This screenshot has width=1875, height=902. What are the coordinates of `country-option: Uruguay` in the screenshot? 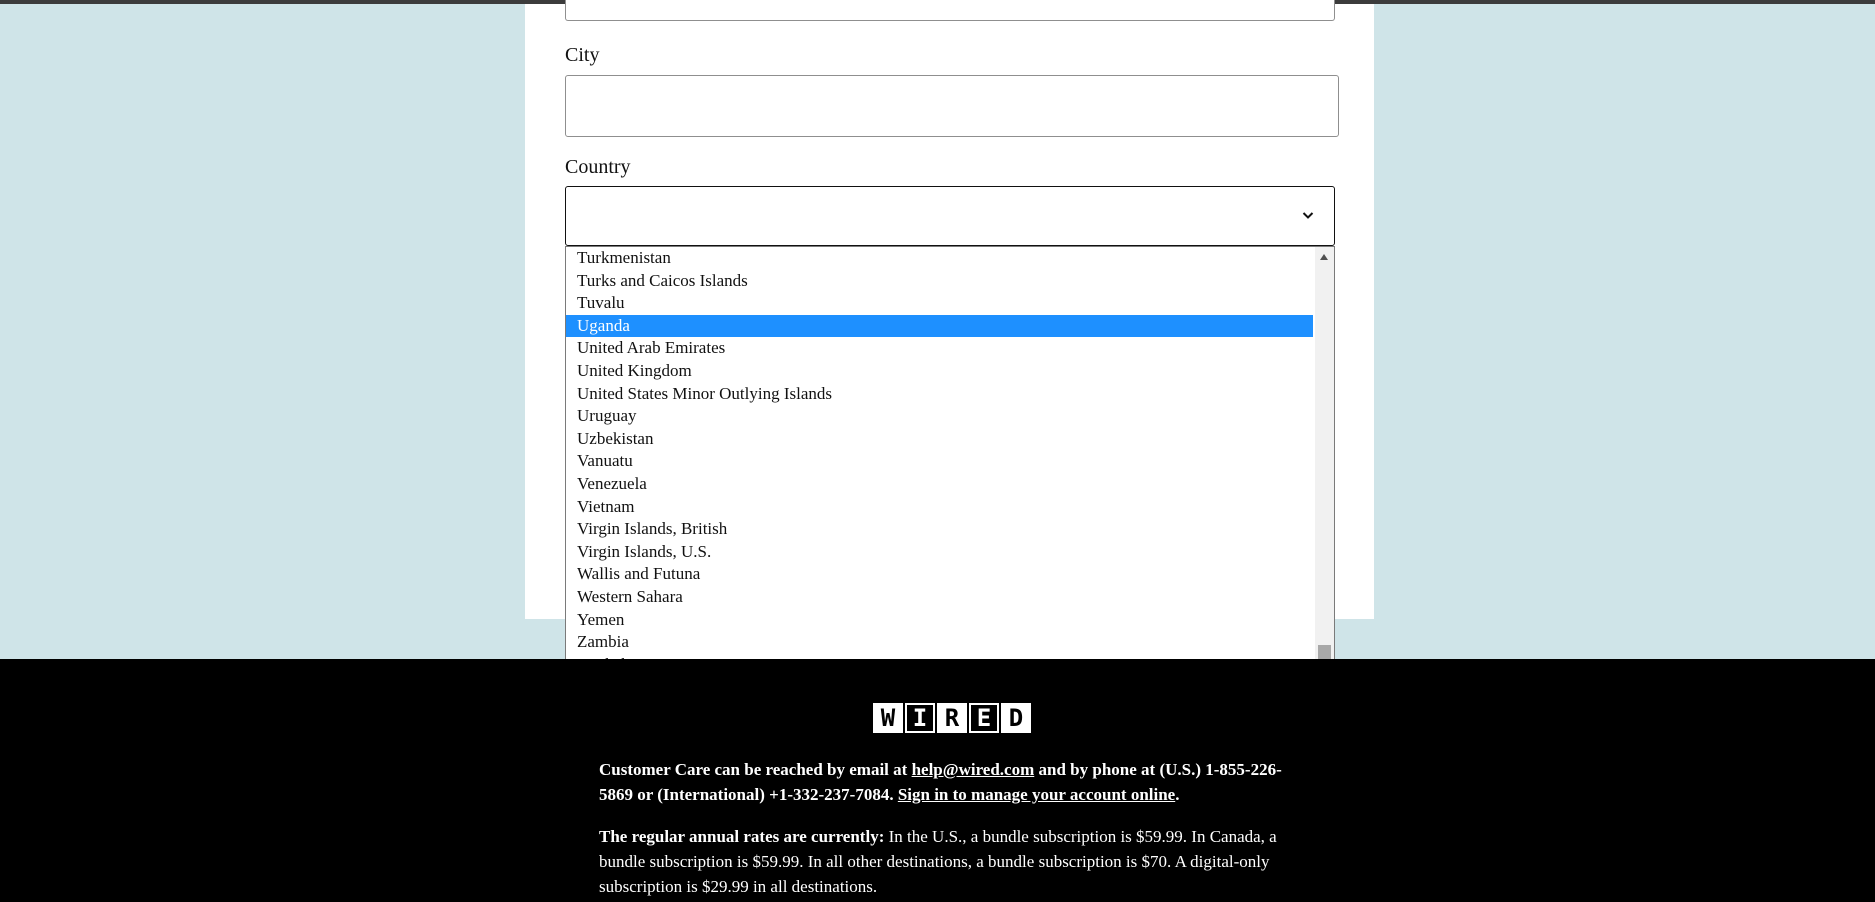 It's located at (939, 416).